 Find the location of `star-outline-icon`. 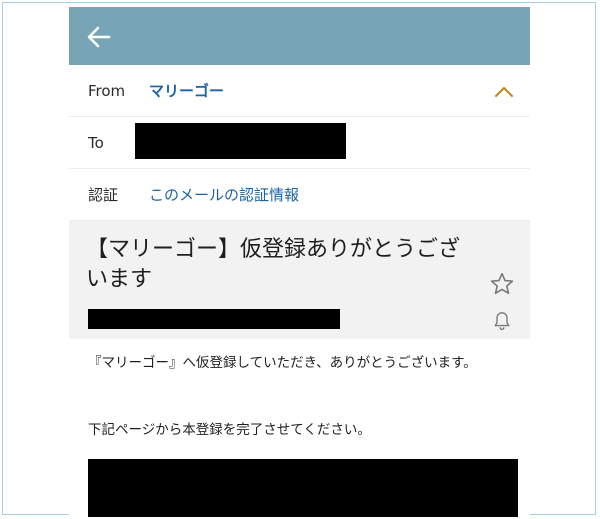

star-outline-icon is located at coordinates (502, 284).